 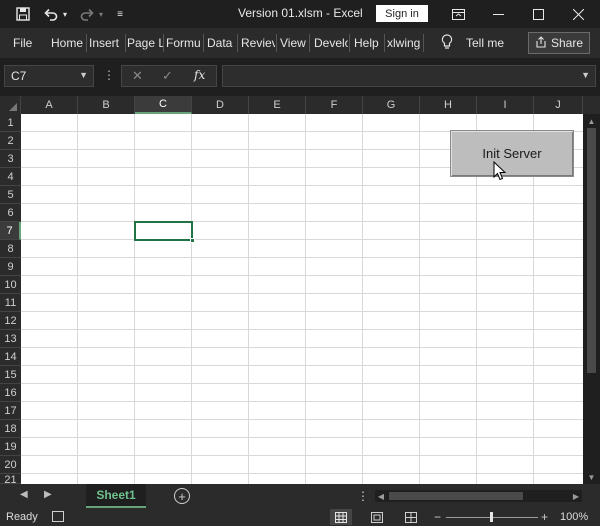 What do you see at coordinates (538, 14) in the screenshot?
I see `maximize-icon` at bounding box center [538, 14].